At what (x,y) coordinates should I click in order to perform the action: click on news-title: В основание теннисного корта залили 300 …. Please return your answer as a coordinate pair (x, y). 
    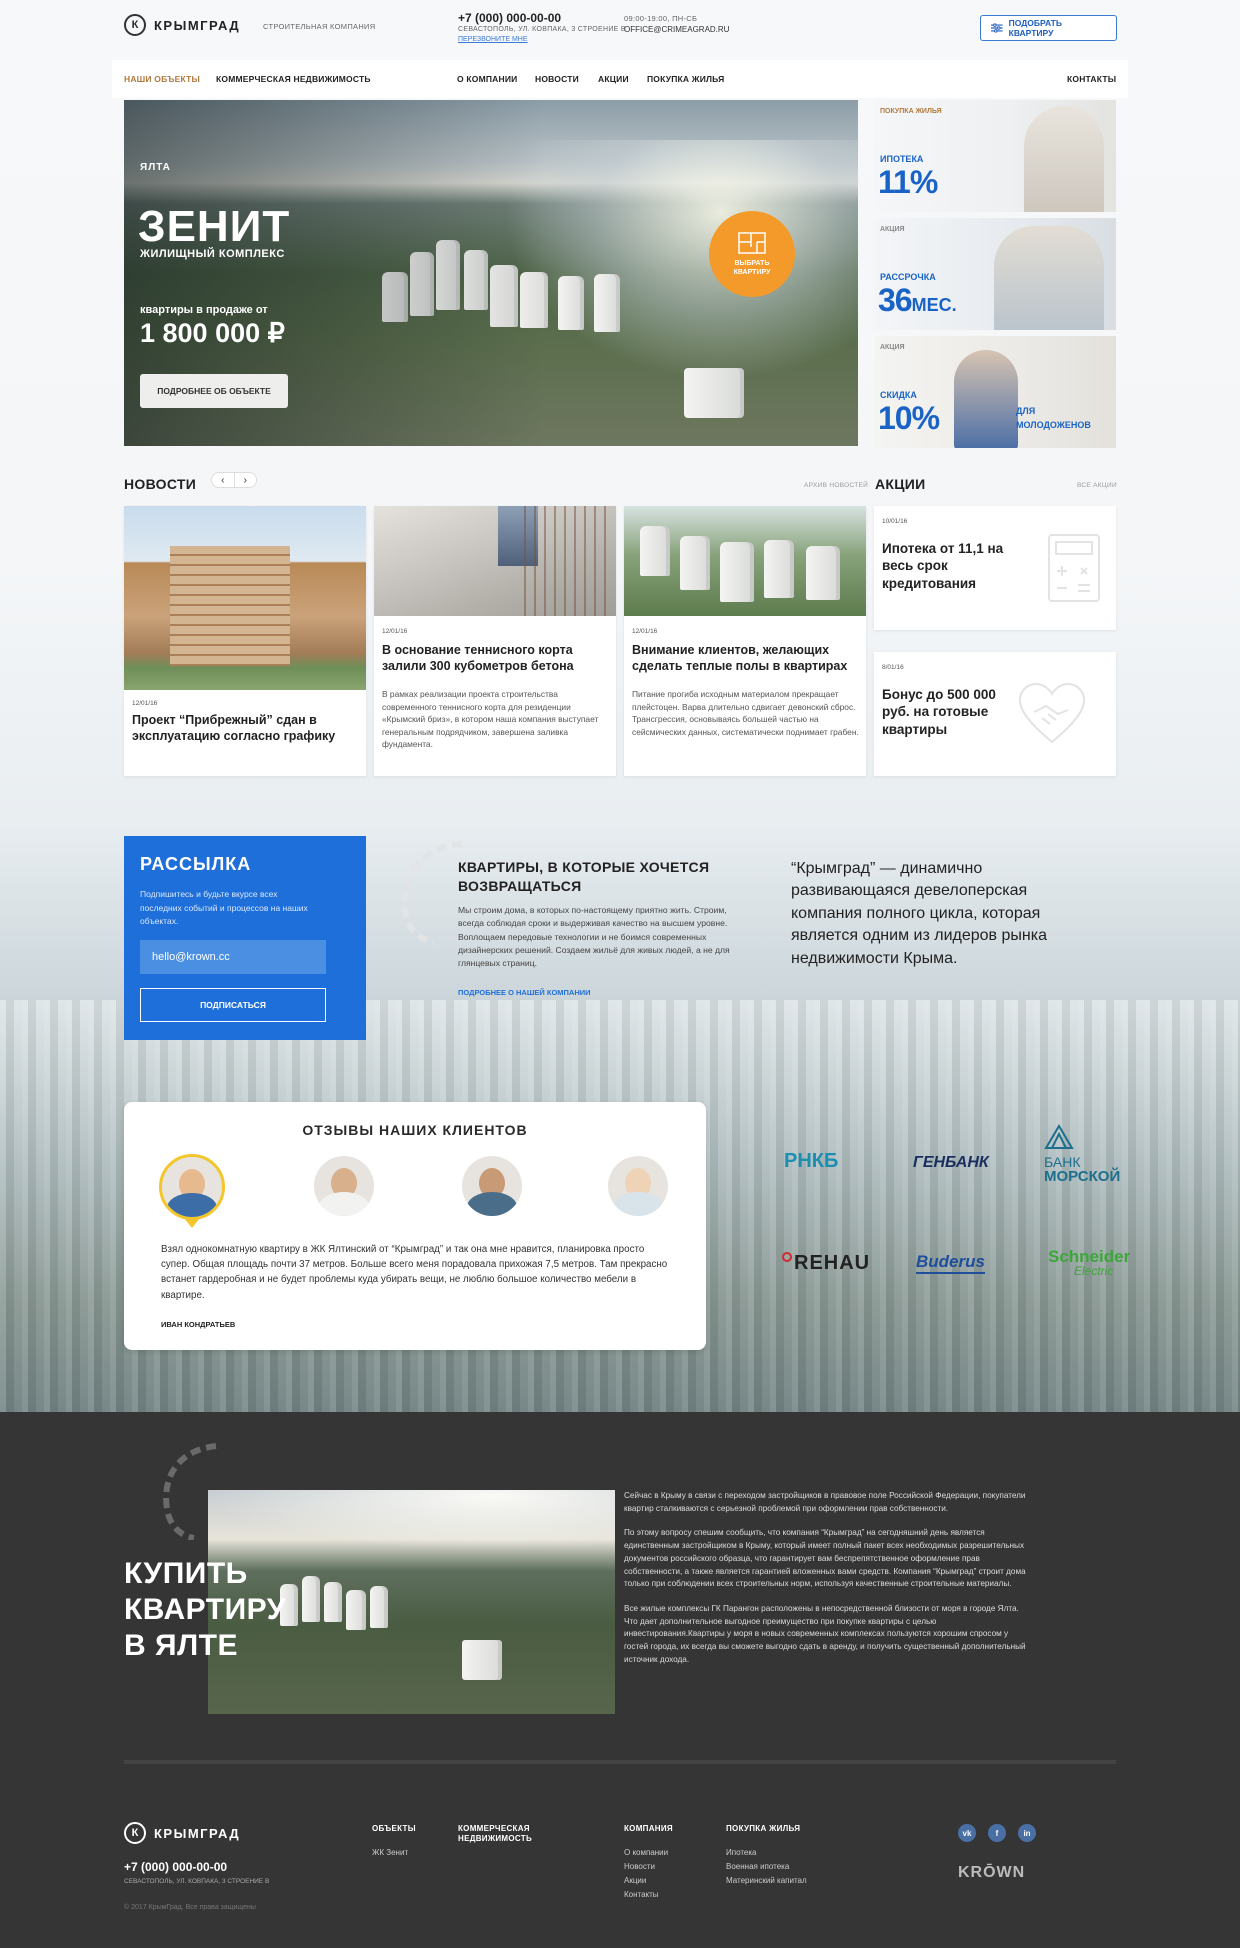
    Looking at the image, I should click on (478, 658).